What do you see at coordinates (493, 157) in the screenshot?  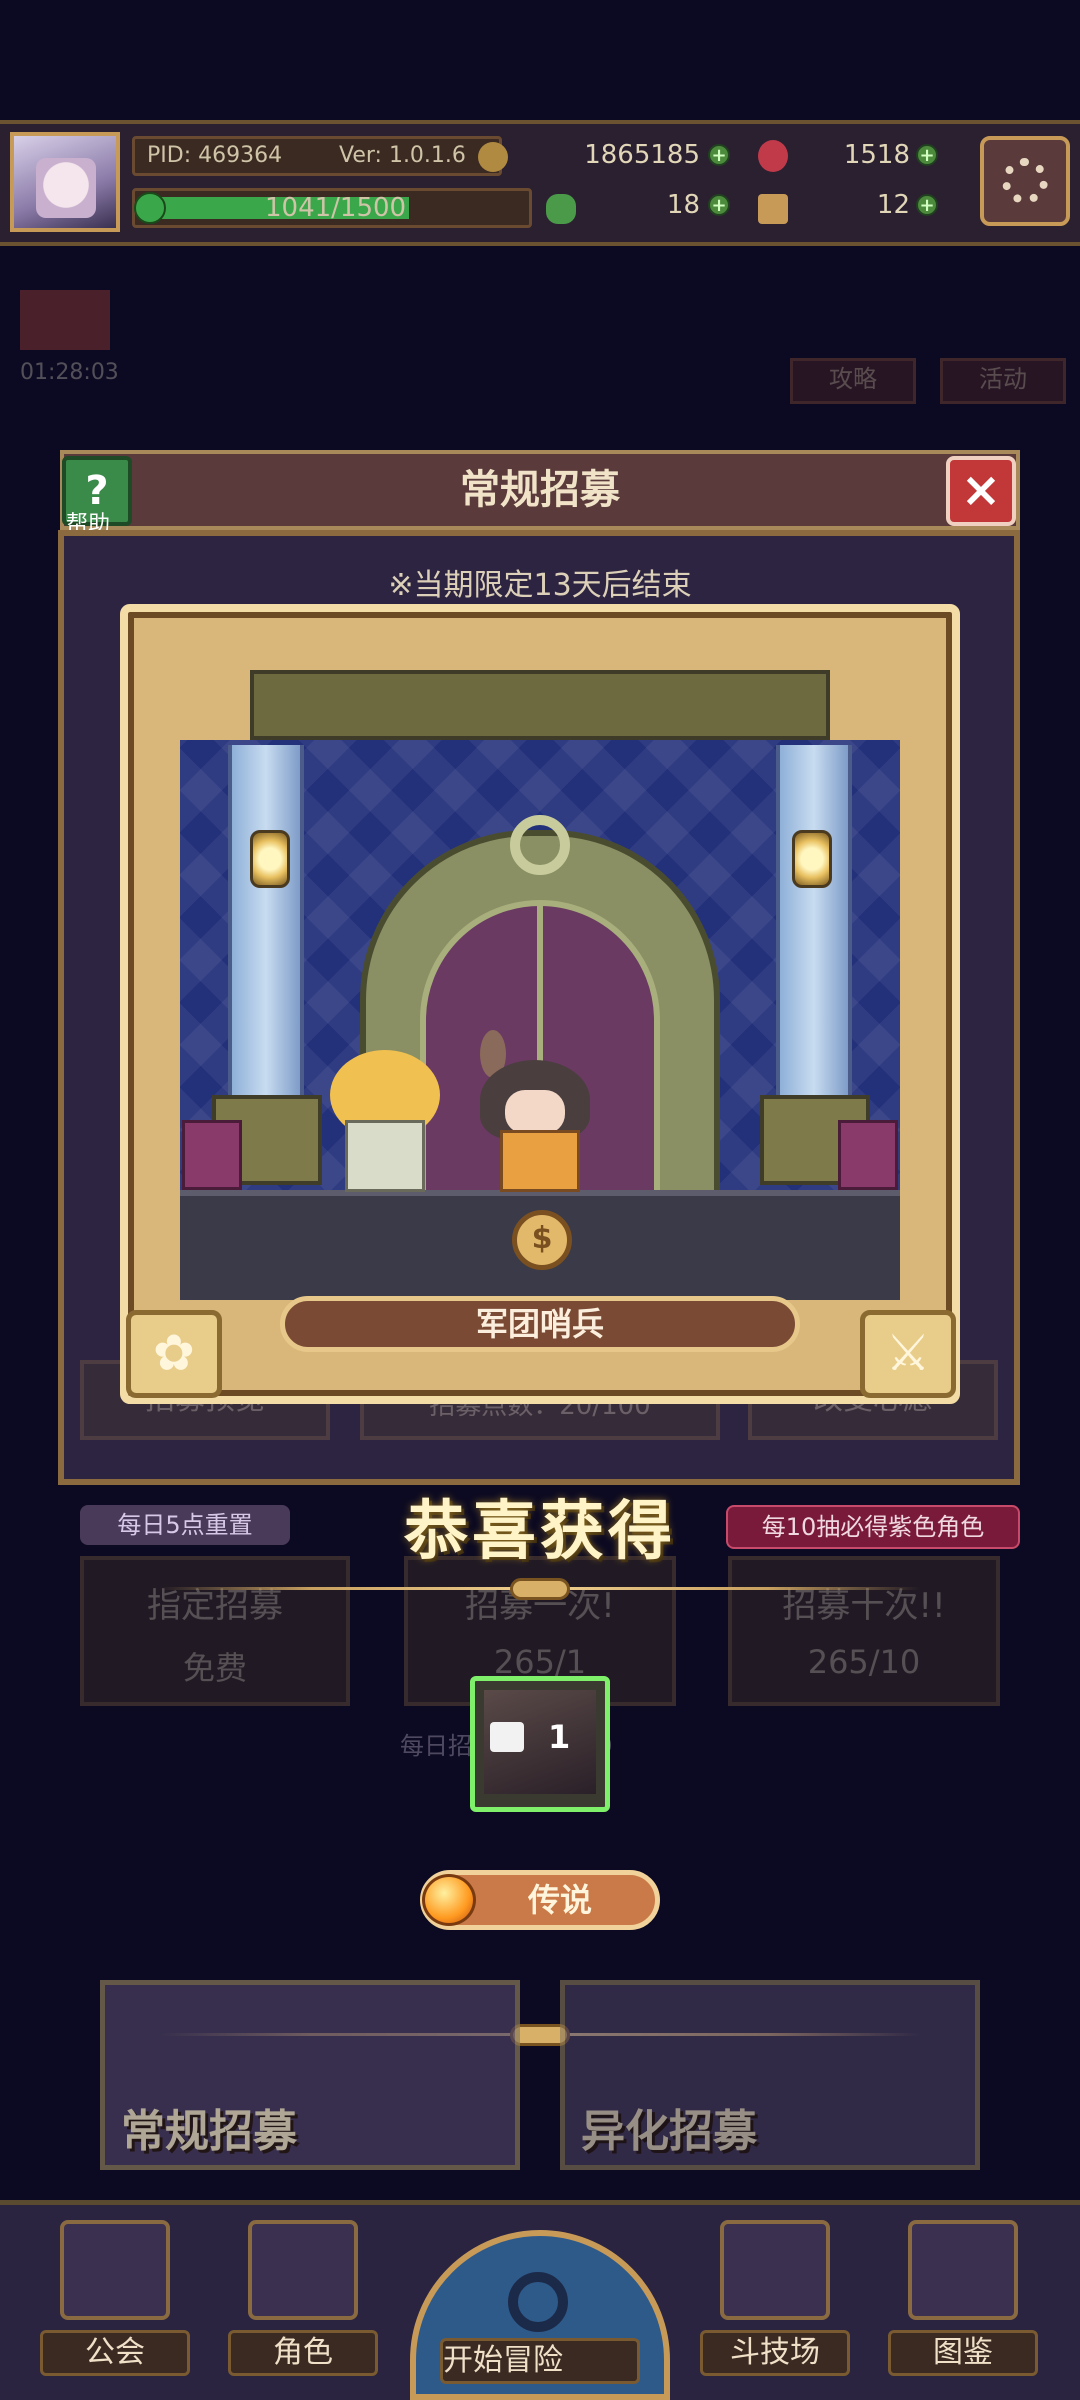 I see `coin-icon` at bounding box center [493, 157].